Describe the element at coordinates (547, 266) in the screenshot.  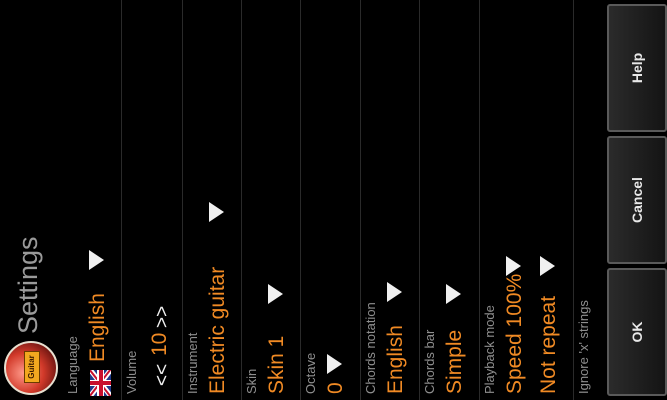
I see `playback-repeat-dropdown-icon` at that location.